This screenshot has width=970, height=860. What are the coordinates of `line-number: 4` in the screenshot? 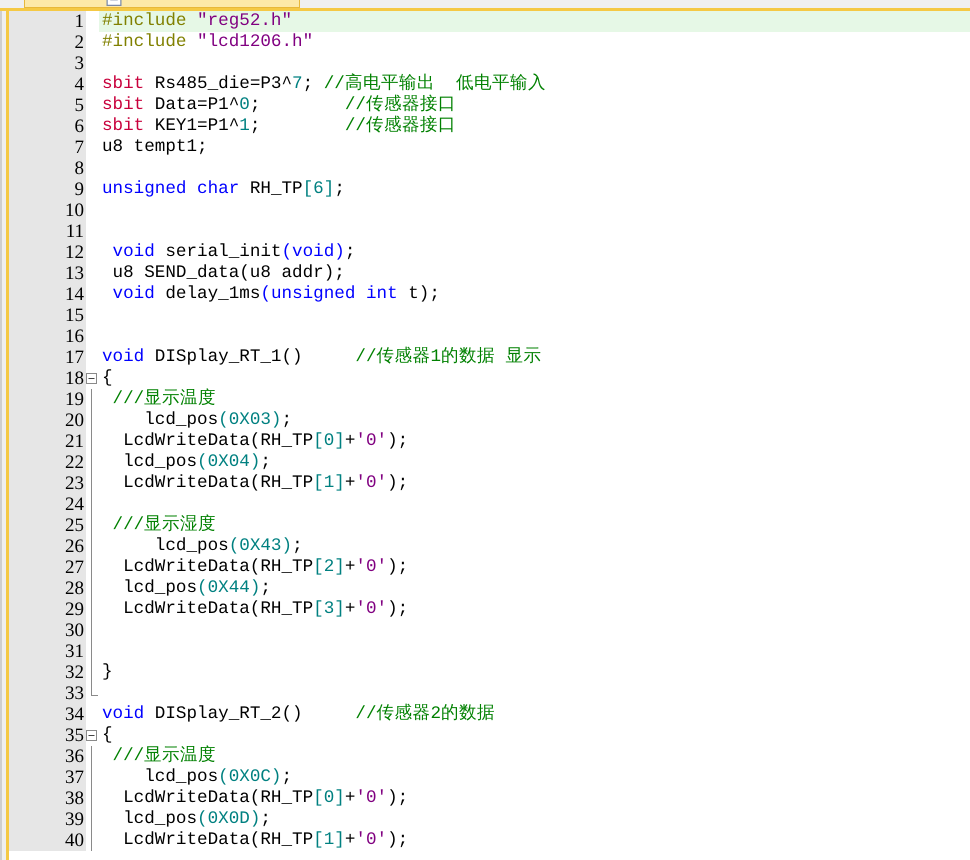 It's located at (47, 84).